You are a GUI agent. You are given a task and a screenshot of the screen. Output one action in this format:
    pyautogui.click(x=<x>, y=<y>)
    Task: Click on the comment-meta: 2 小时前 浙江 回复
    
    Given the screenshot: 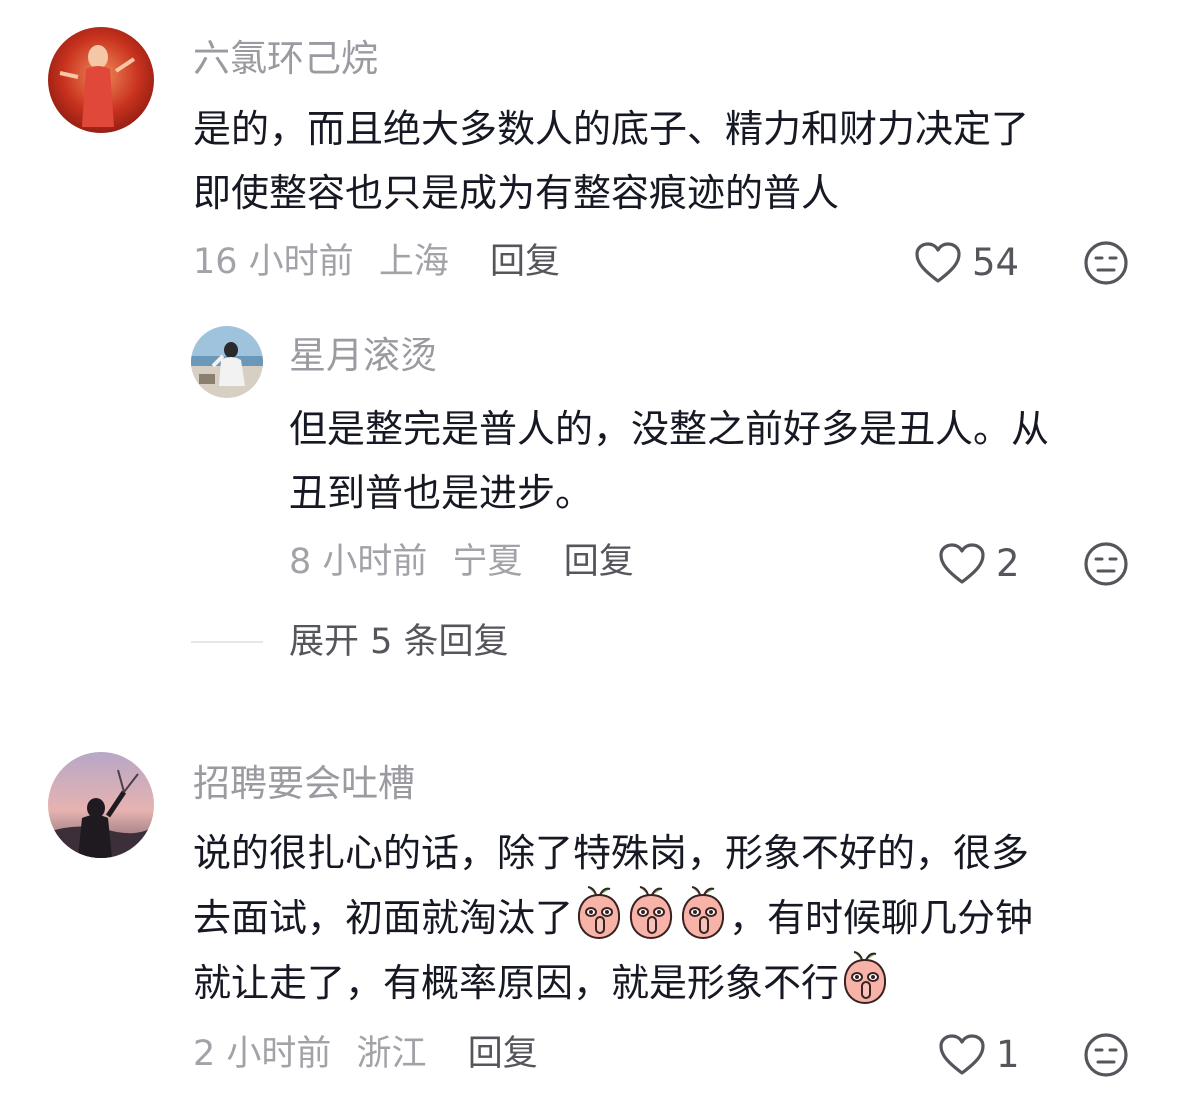 What is the action you would take?
    pyautogui.click(x=365, y=1054)
    